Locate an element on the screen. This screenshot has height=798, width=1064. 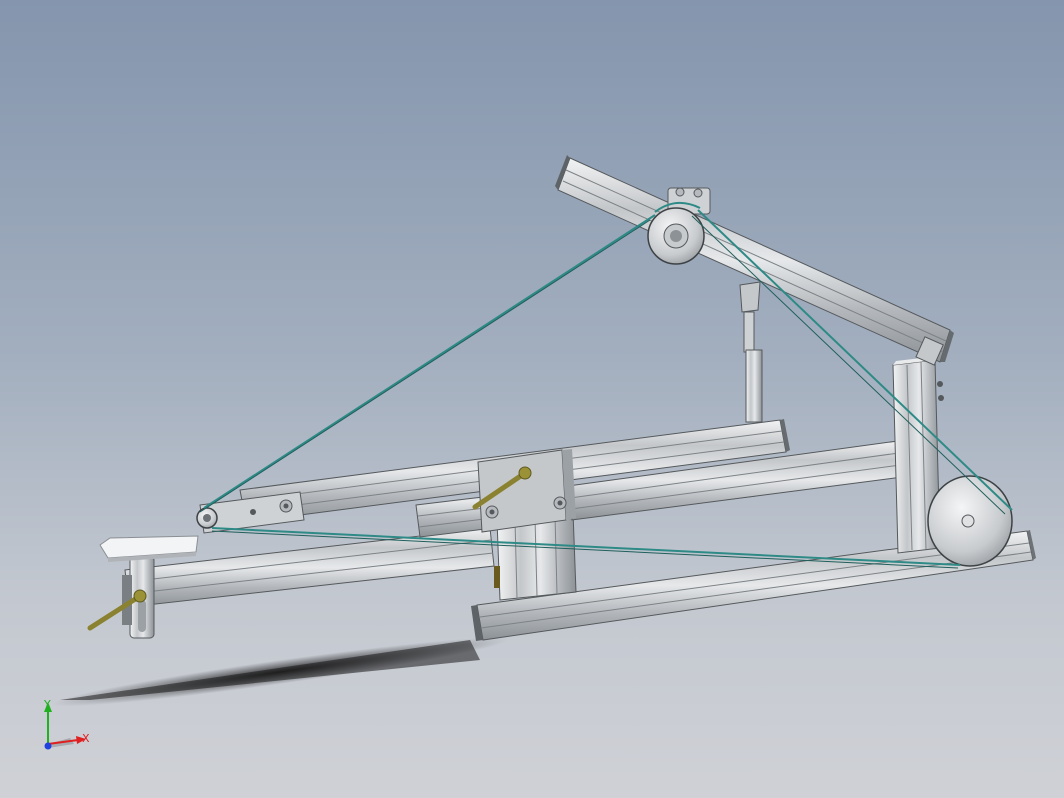
center-clamp-bracket is located at coordinates (526, 491).